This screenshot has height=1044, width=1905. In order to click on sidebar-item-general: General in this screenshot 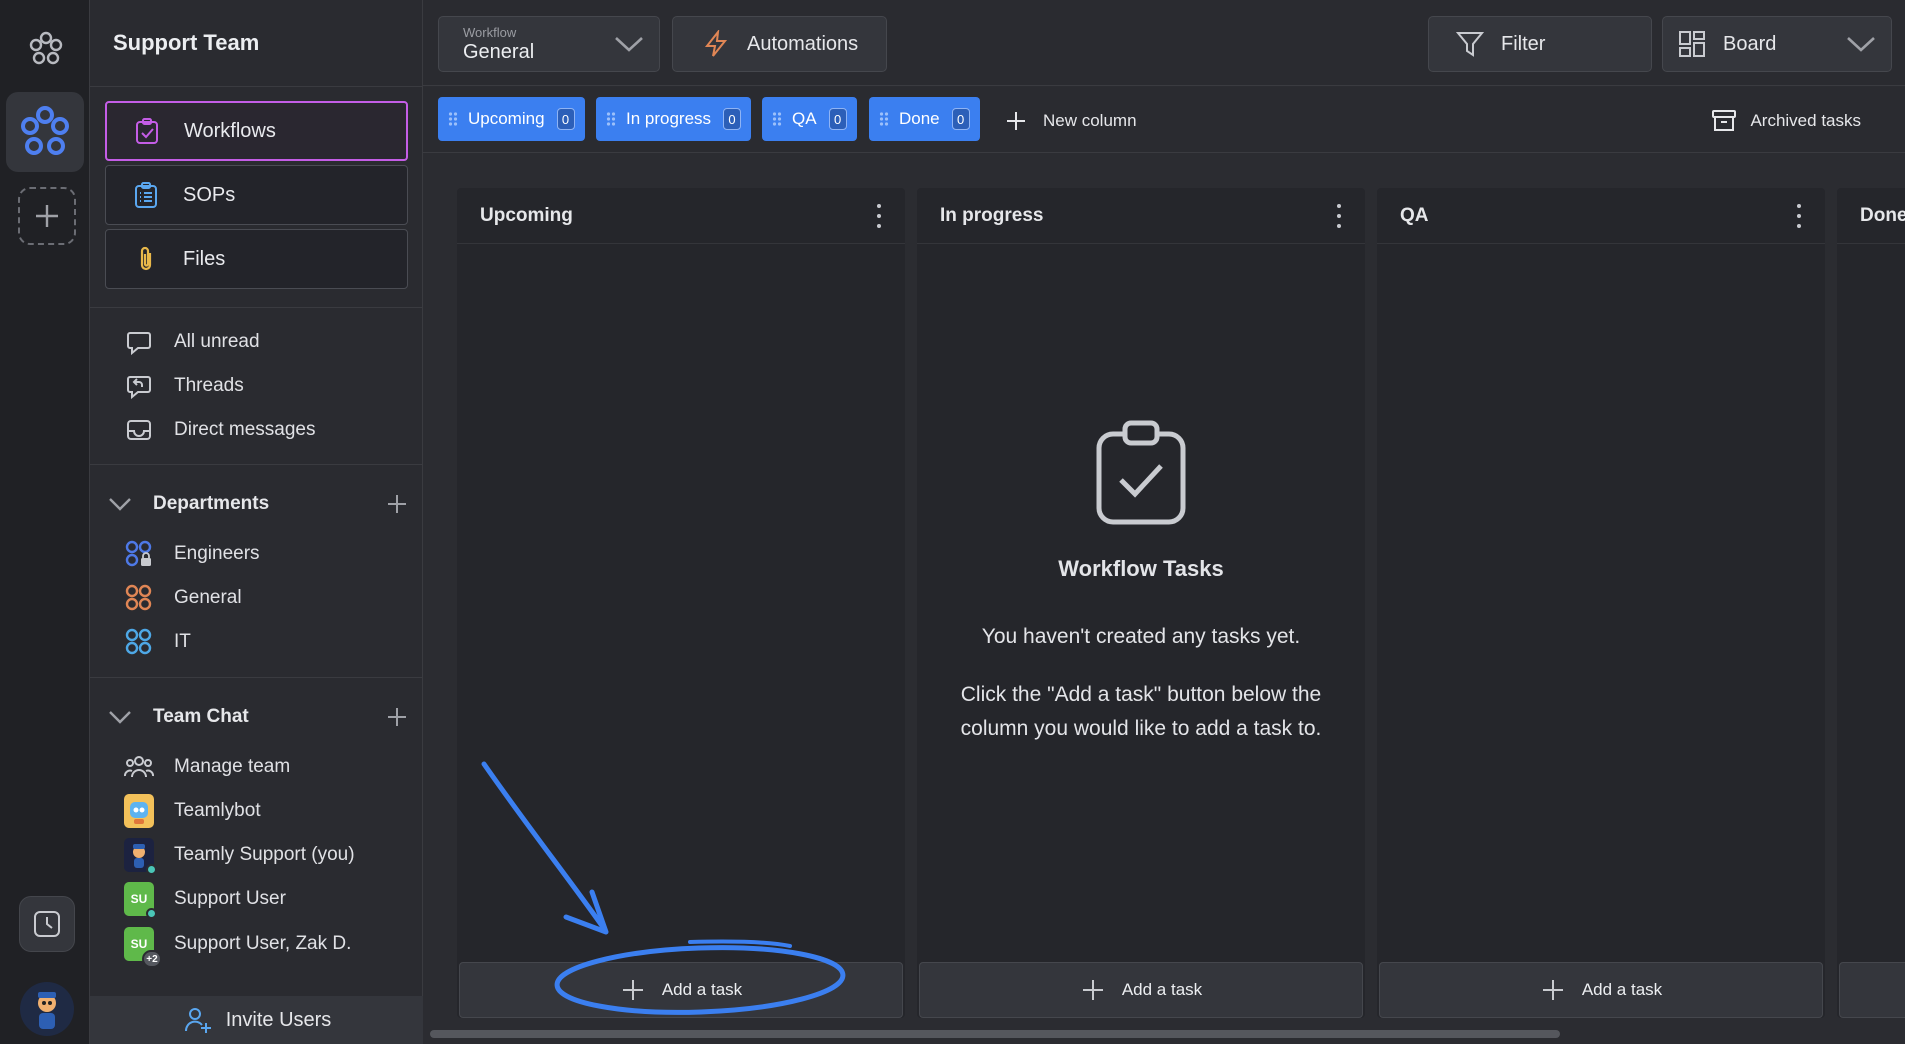, I will do `click(183, 598)`.